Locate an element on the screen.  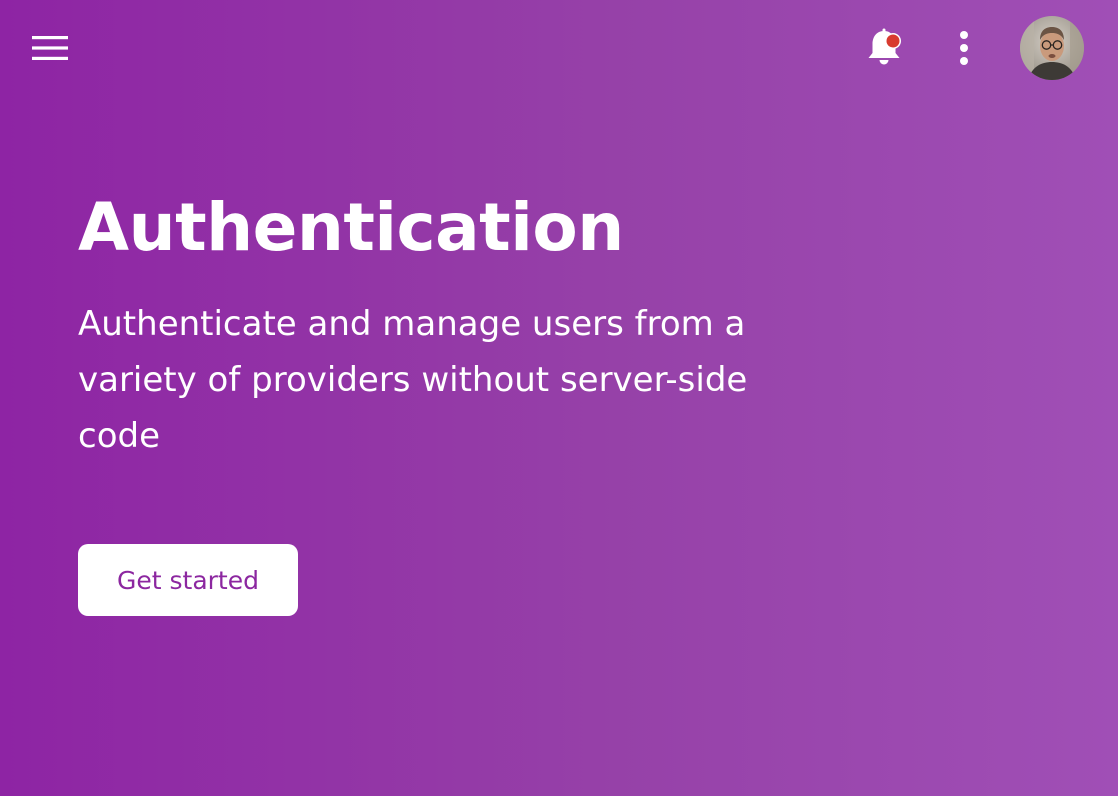
page-title: Authentication is located at coordinates (351, 227).